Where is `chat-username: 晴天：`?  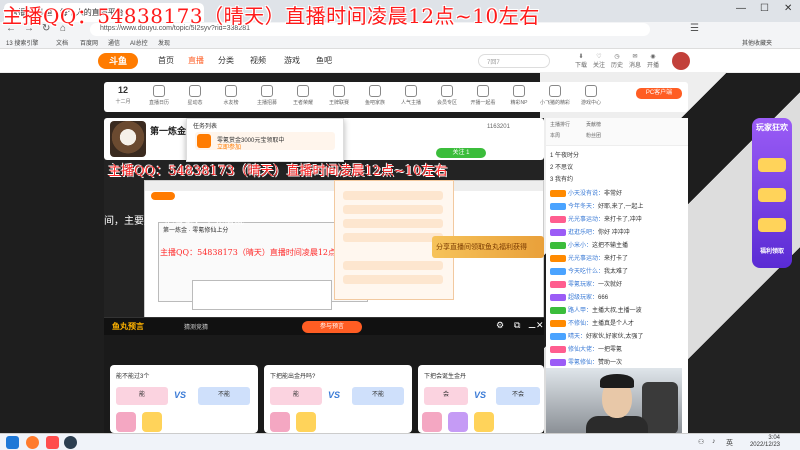 chat-username: 晴天： is located at coordinates (577, 337).